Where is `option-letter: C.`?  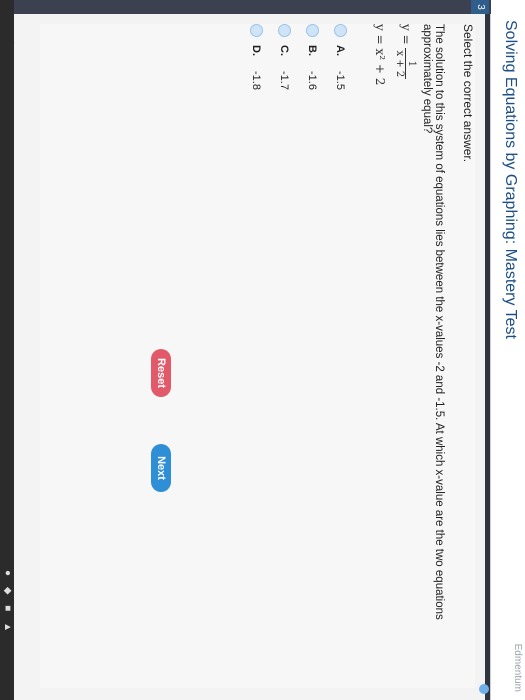 option-letter: C. is located at coordinates (284, 50).